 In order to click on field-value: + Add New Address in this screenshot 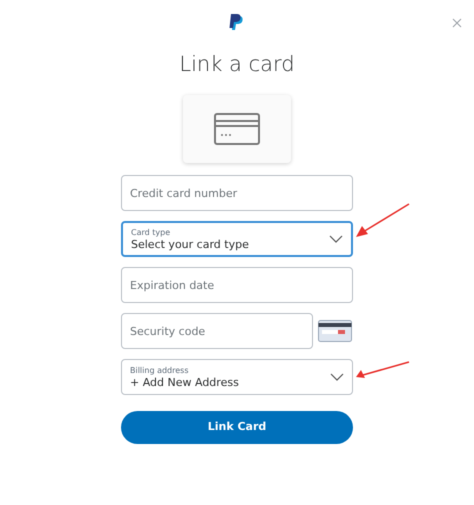, I will do `click(185, 382)`.